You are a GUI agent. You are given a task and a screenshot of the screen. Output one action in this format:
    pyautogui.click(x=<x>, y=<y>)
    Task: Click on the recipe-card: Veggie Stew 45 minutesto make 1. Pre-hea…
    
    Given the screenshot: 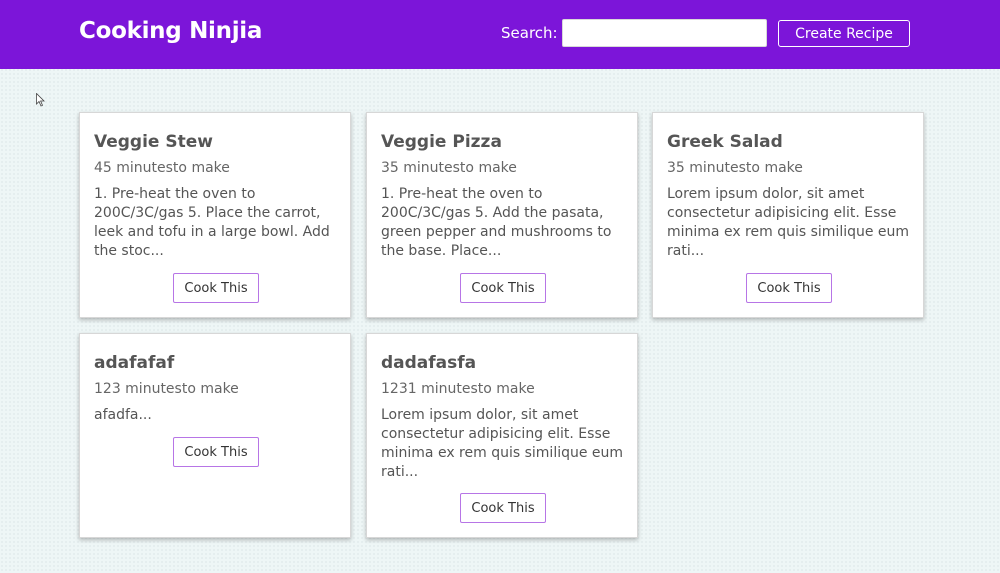 What is the action you would take?
    pyautogui.click(x=215, y=215)
    